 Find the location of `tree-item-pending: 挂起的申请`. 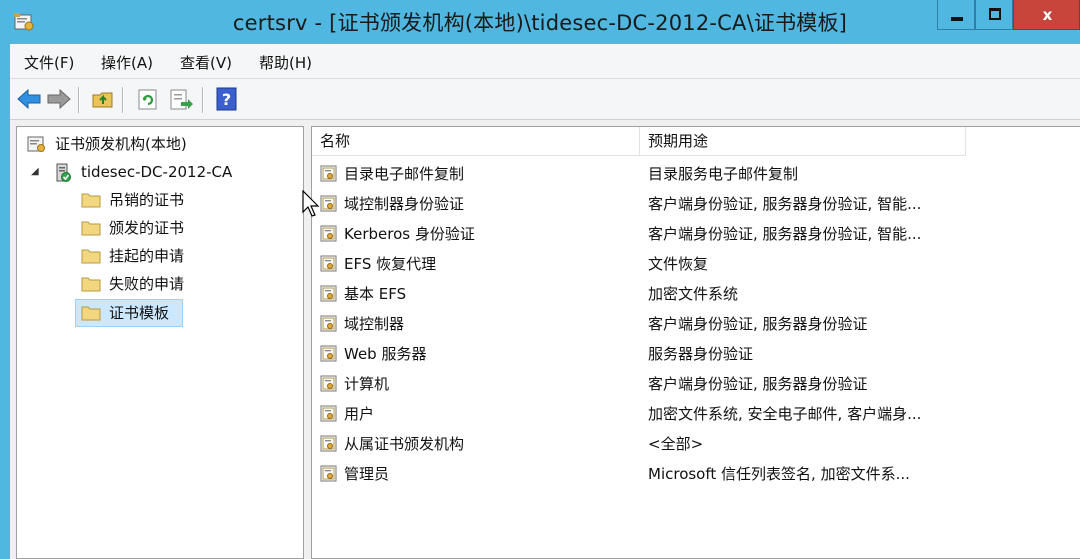

tree-item-pending: 挂起的申请 is located at coordinates (161, 256).